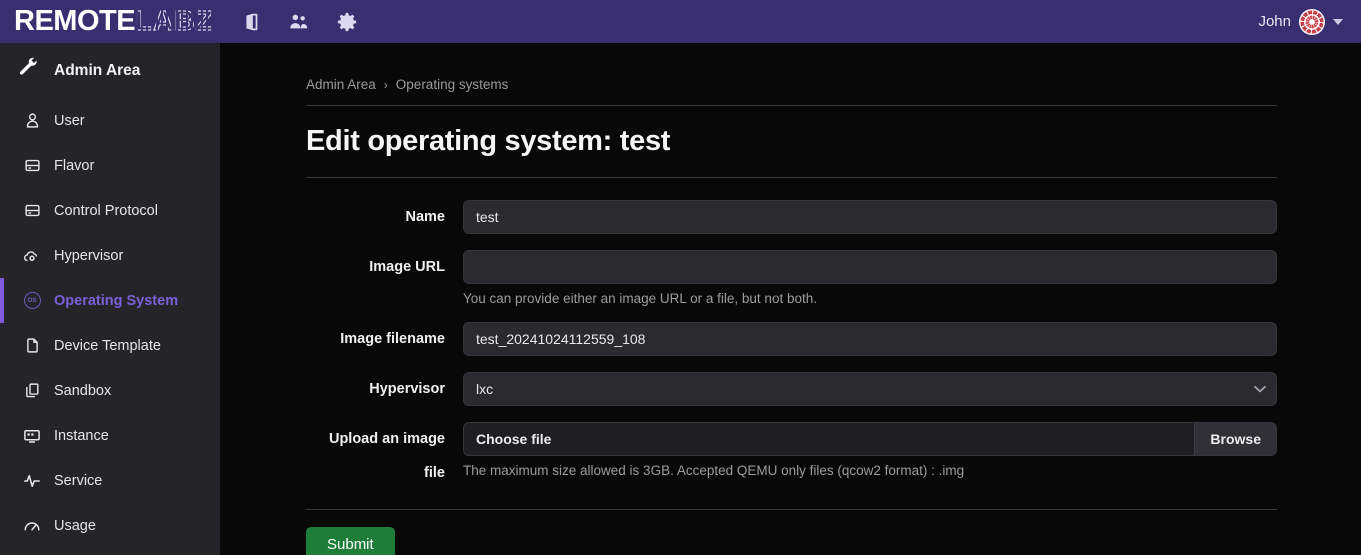 Image resolution: width=1361 pixels, height=555 pixels. What do you see at coordinates (1274, 21) in the screenshot?
I see `user-name-label: John` at bounding box center [1274, 21].